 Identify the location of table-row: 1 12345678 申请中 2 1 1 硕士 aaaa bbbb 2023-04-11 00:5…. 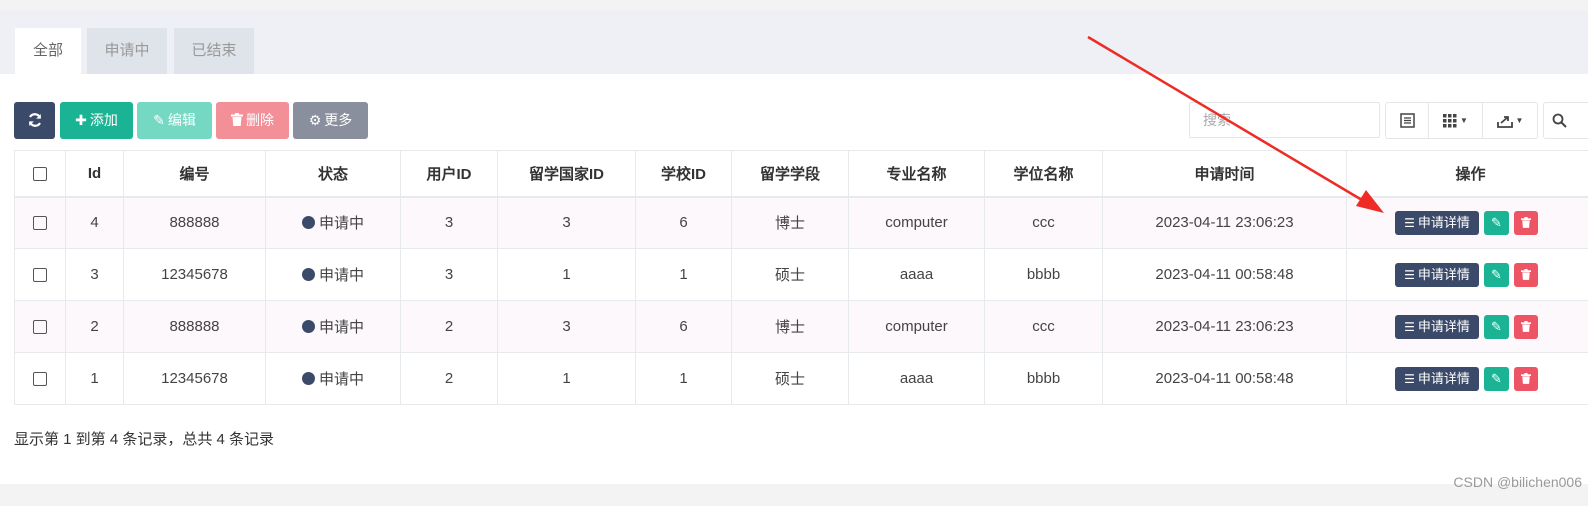
(801, 378).